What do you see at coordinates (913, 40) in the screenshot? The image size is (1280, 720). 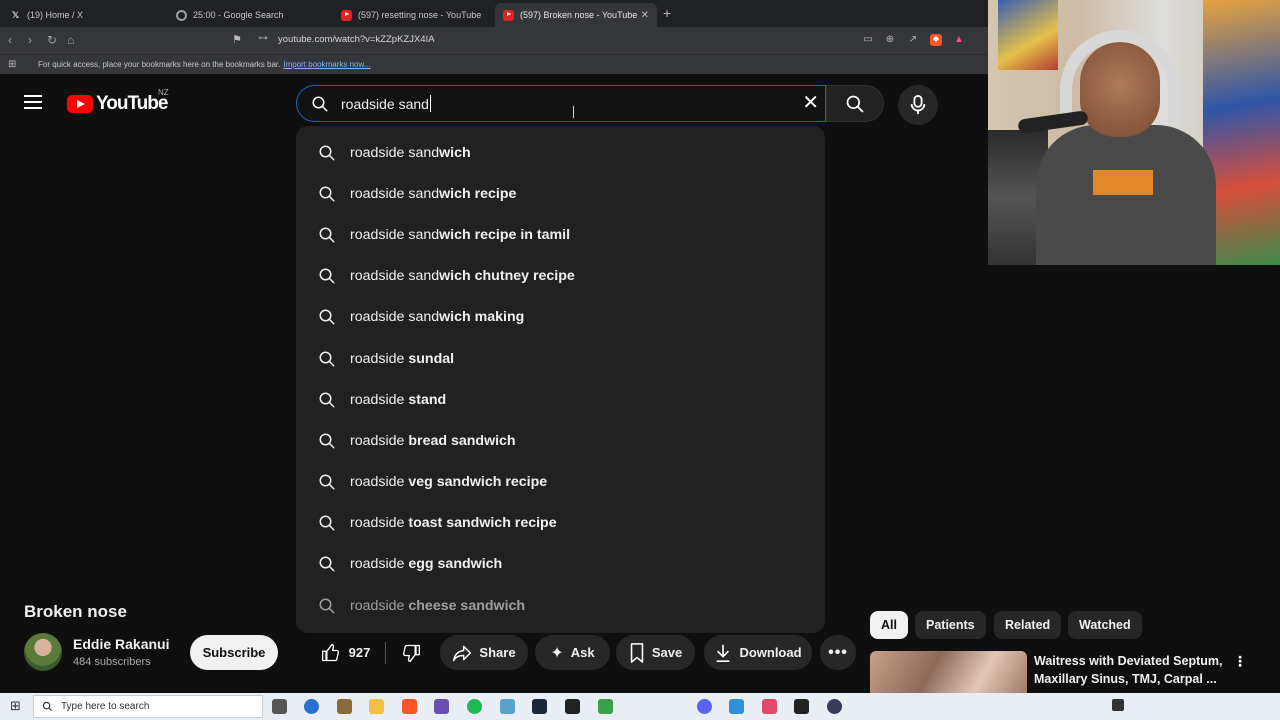 I see `share-page-icon: ↗` at bounding box center [913, 40].